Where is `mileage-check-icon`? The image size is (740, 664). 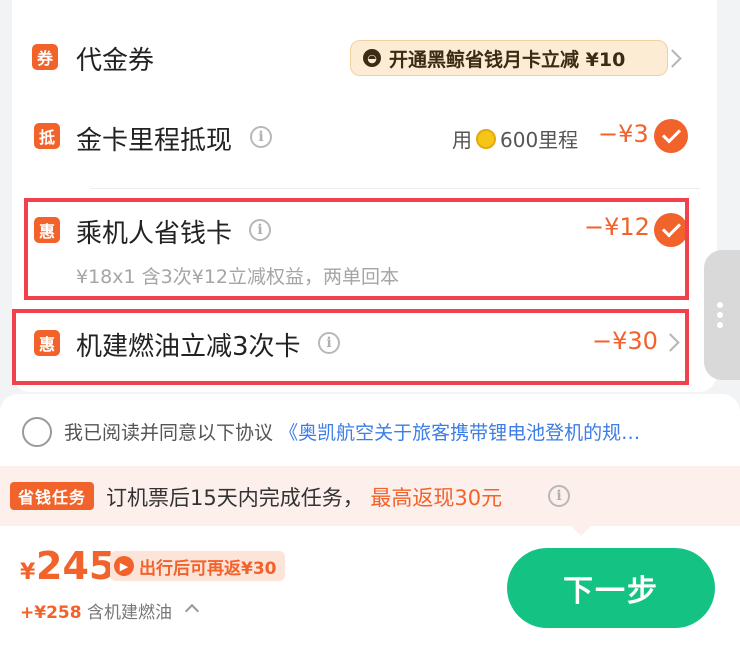
mileage-check-icon is located at coordinates (671, 136).